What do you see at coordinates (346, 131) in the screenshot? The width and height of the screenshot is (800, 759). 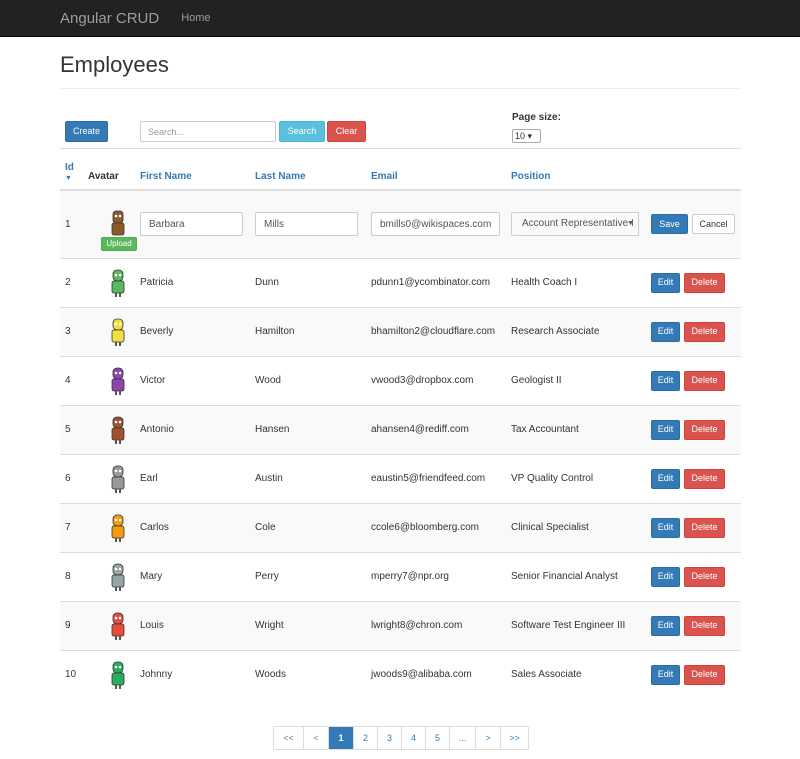 I see `clear-button: Clear` at bounding box center [346, 131].